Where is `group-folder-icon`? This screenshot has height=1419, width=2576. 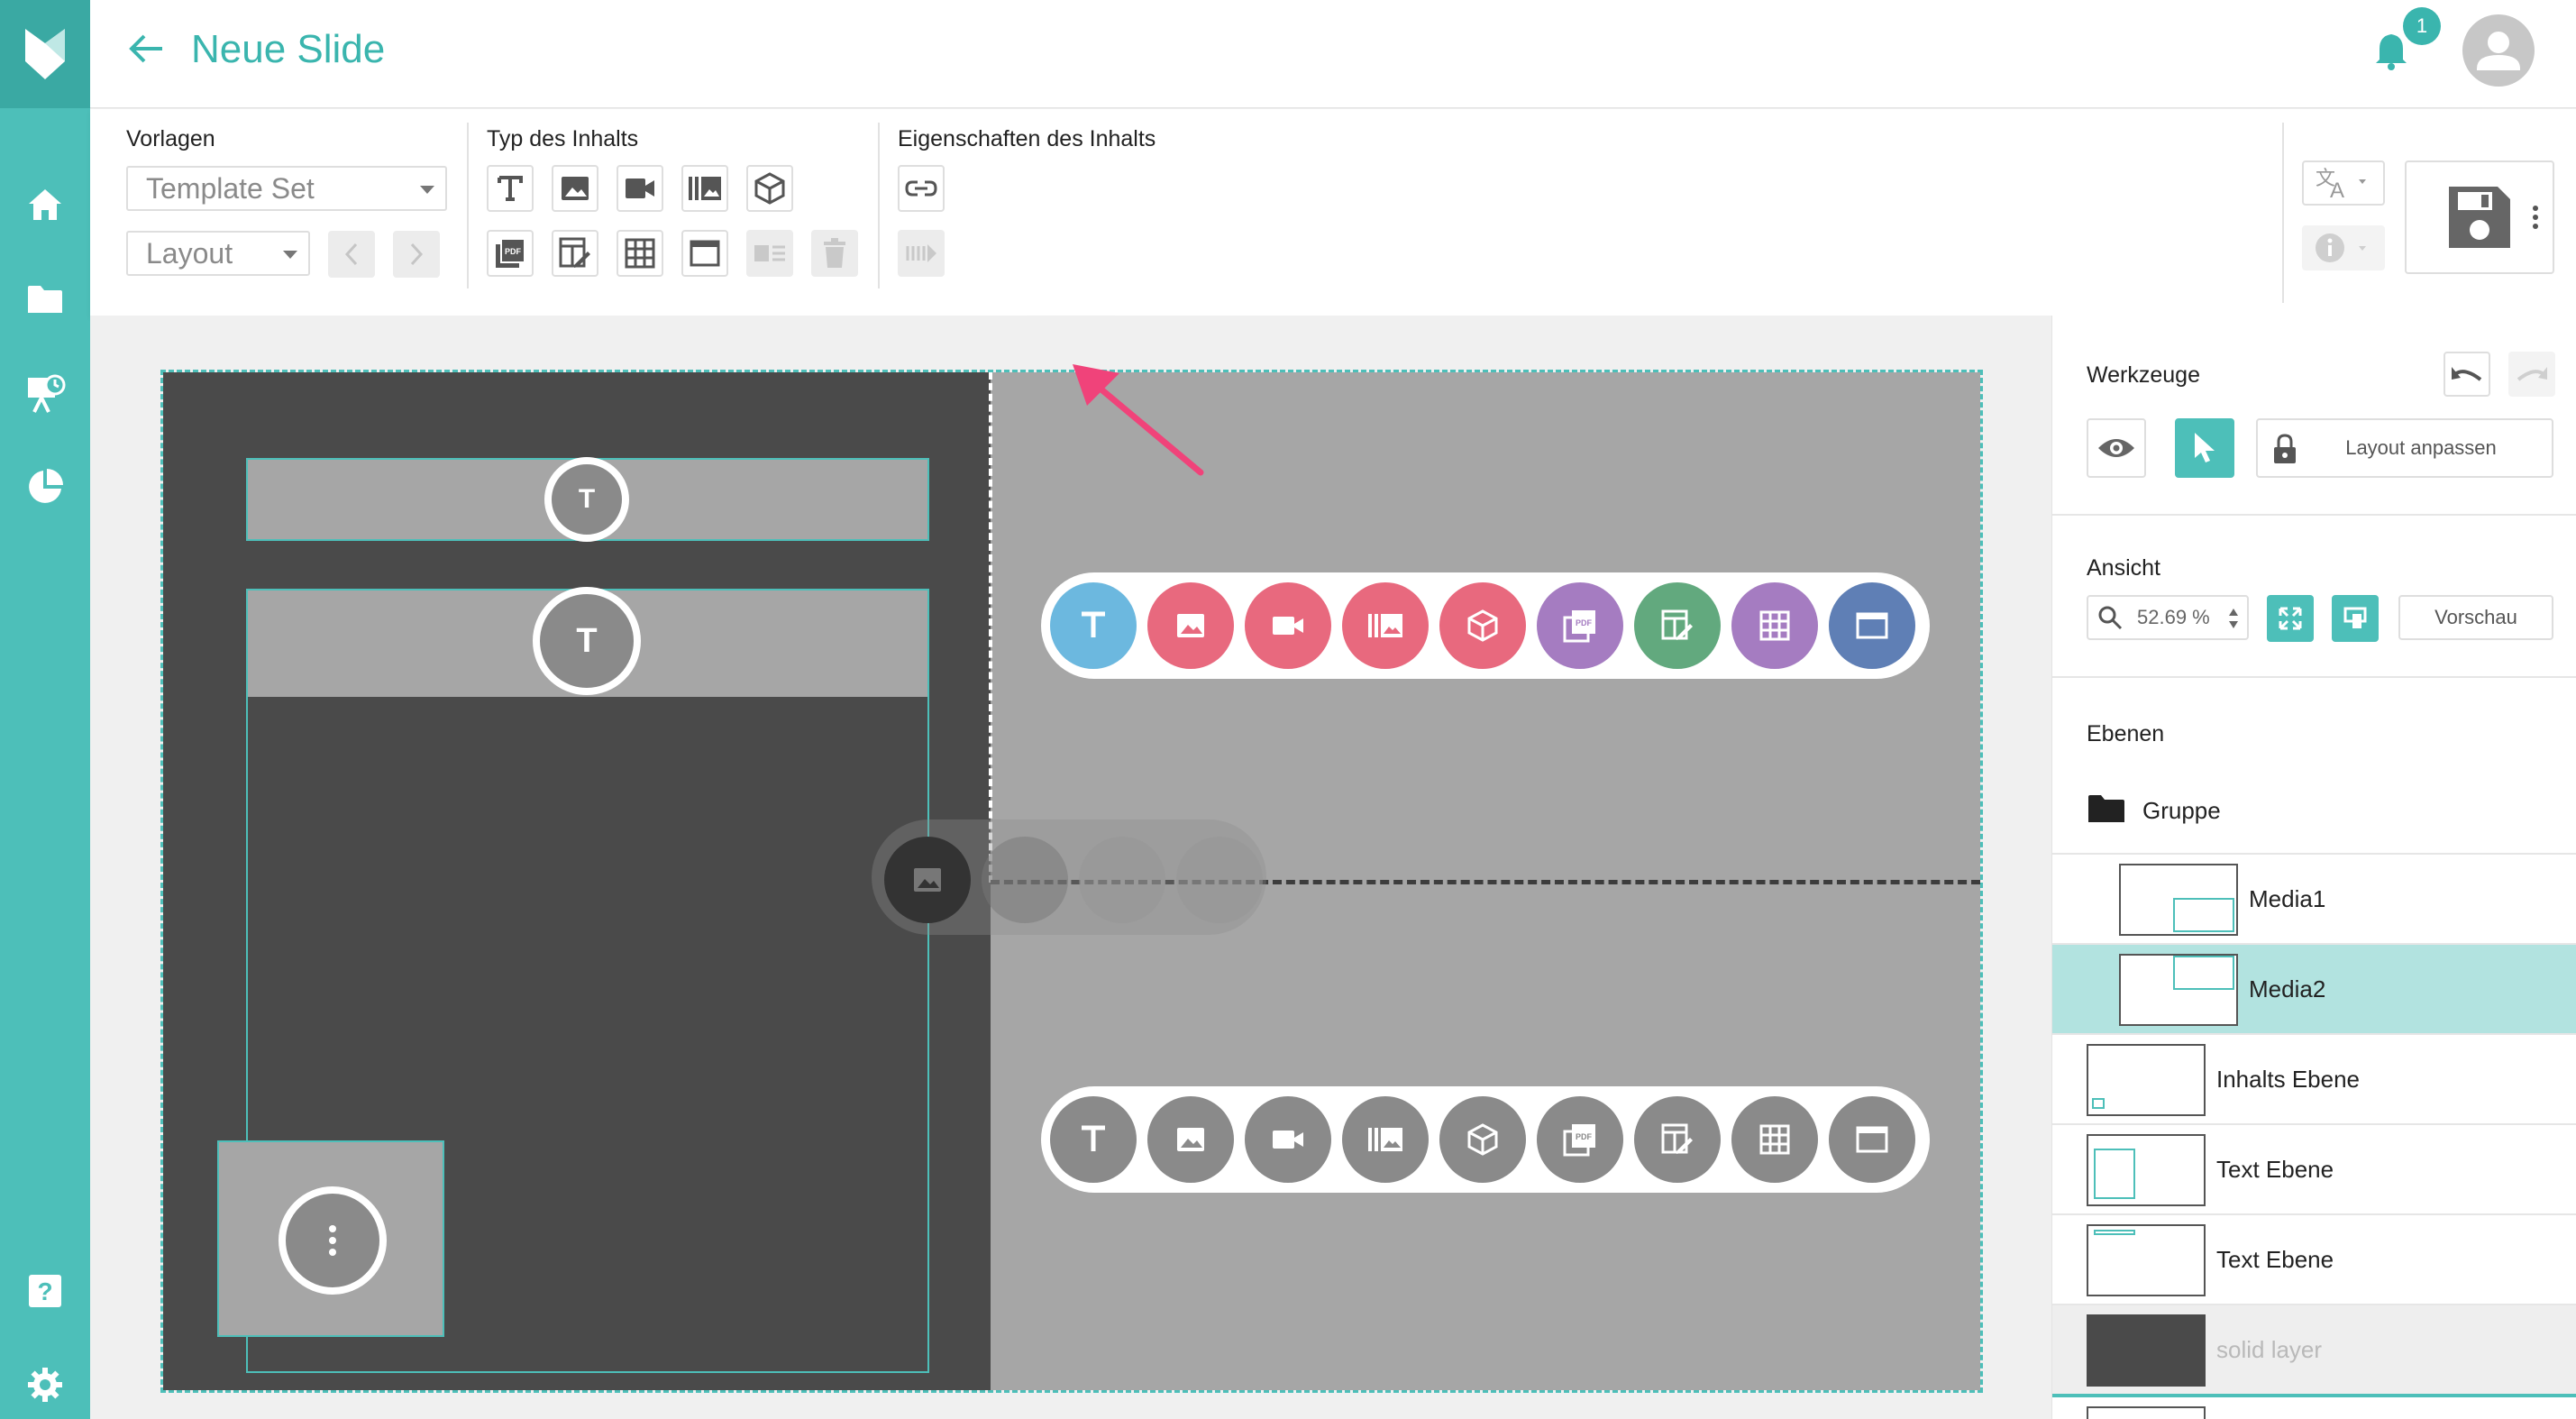
group-folder-icon is located at coordinates (2106, 808).